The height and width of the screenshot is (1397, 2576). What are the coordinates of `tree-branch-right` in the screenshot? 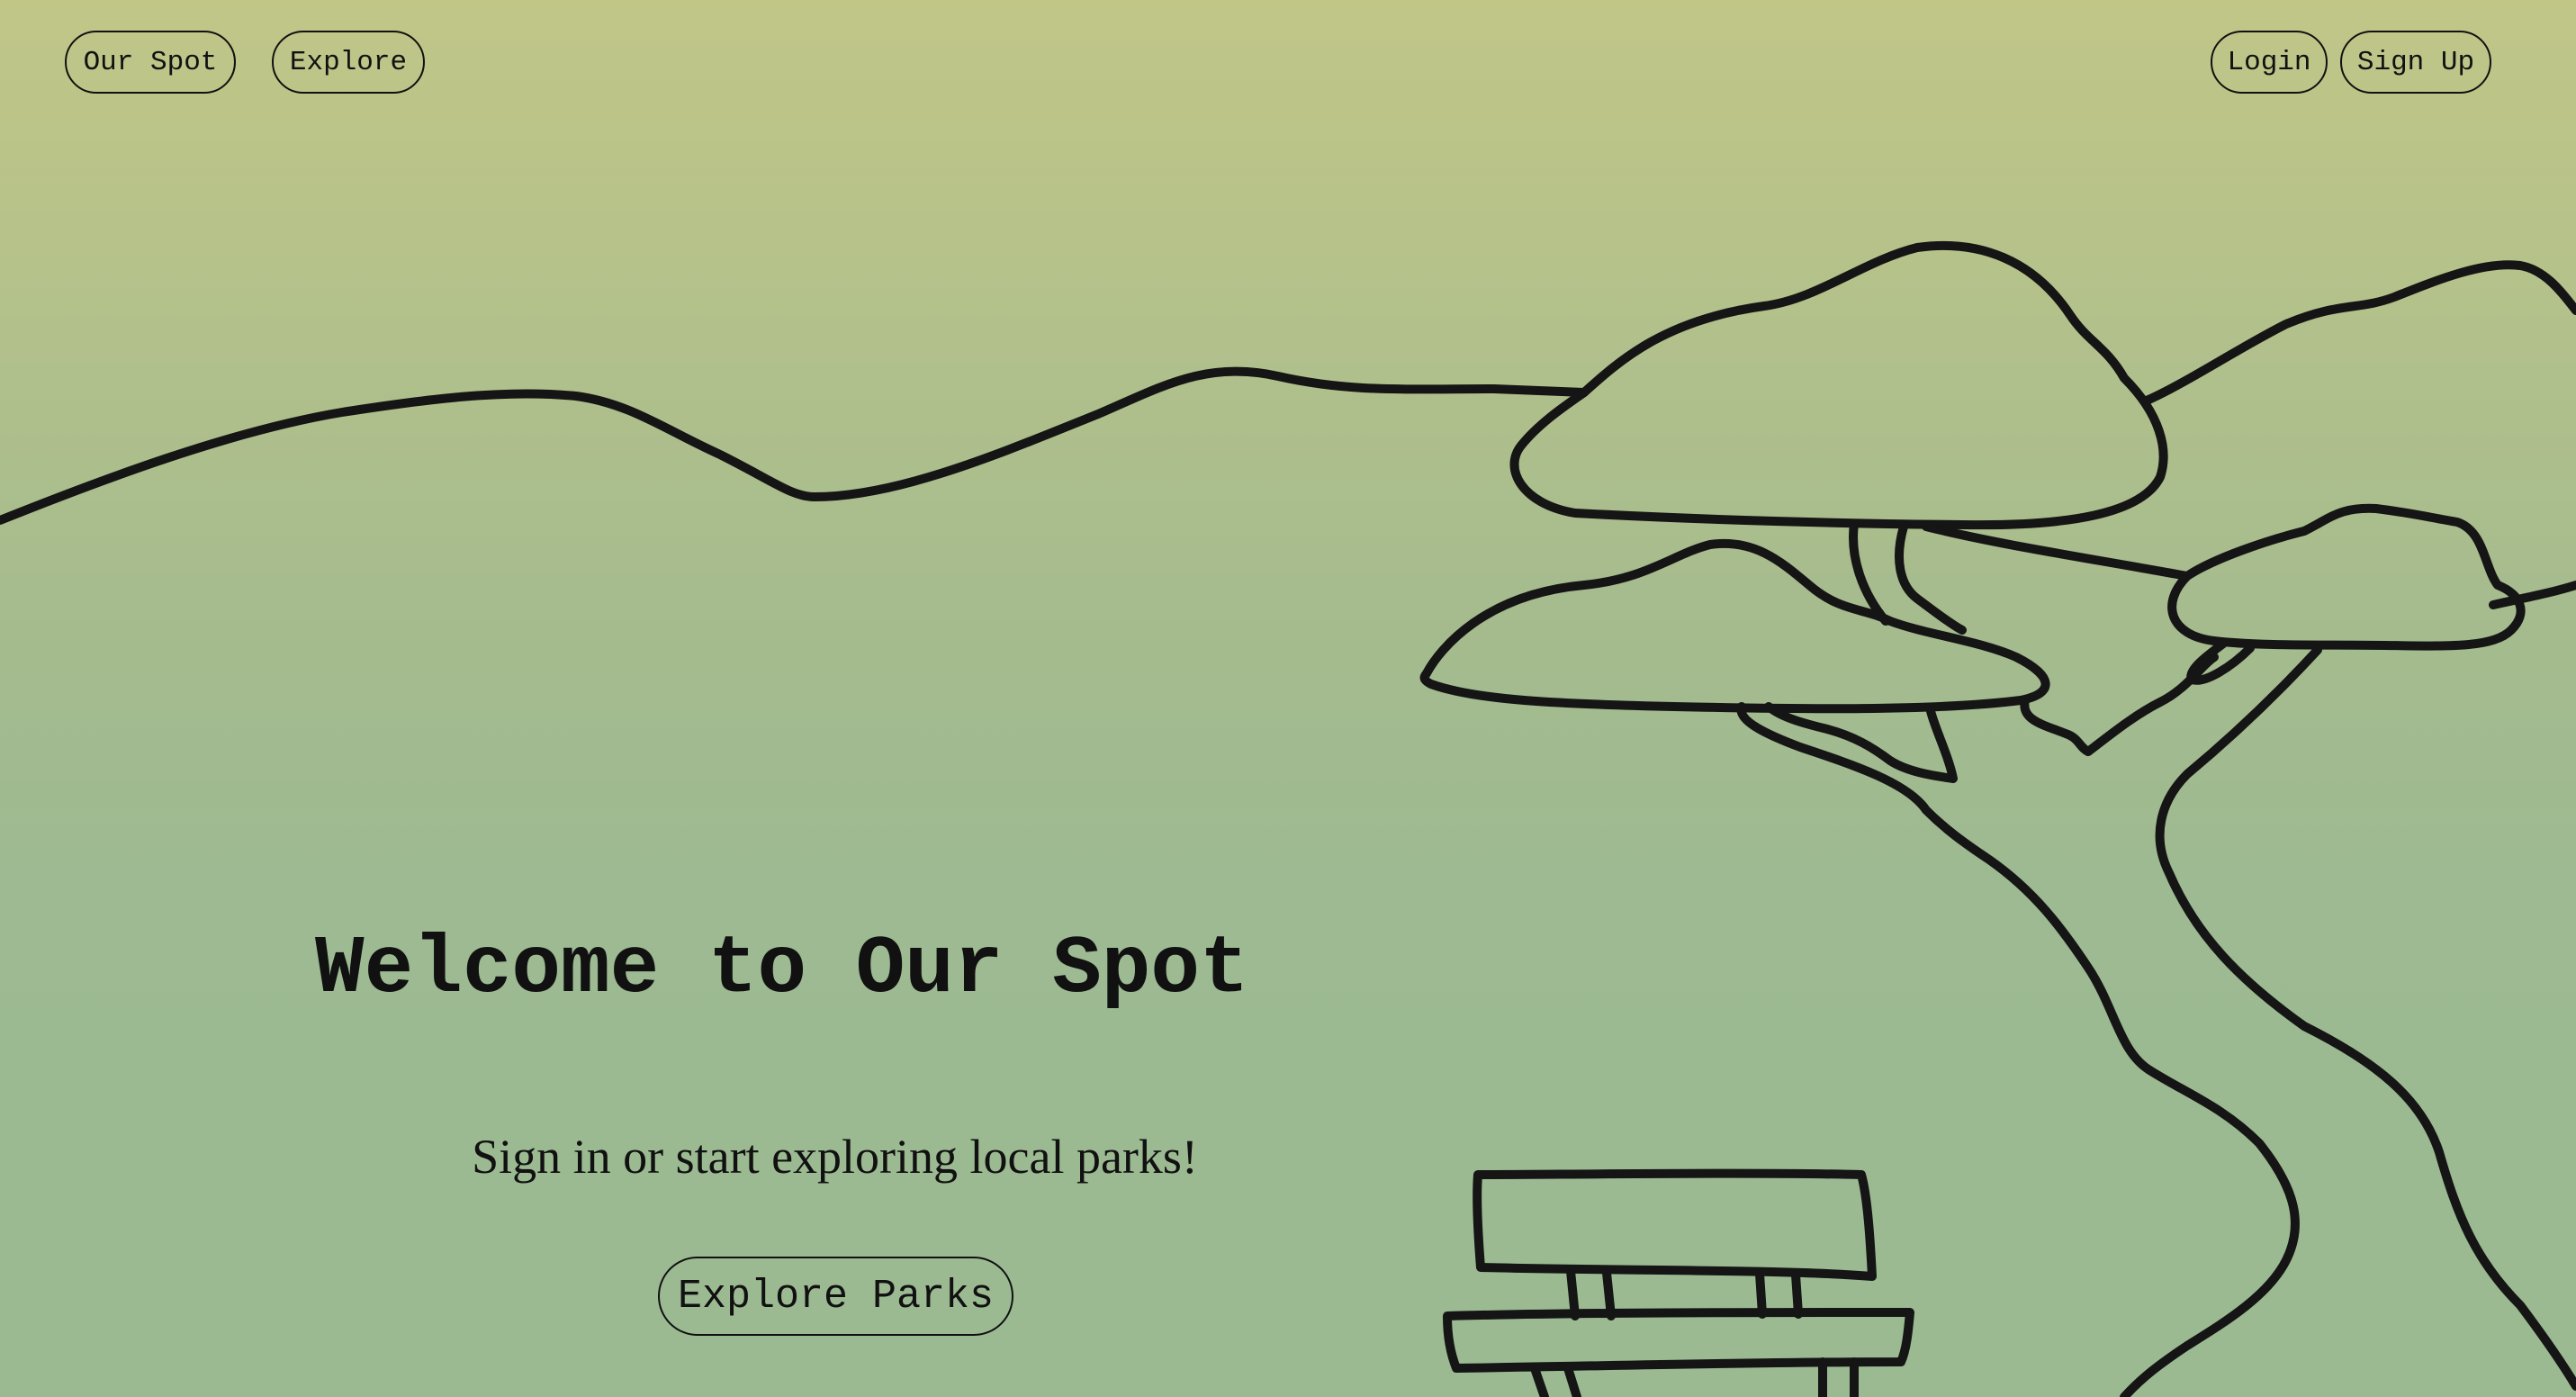 It's located at (2057, 551).